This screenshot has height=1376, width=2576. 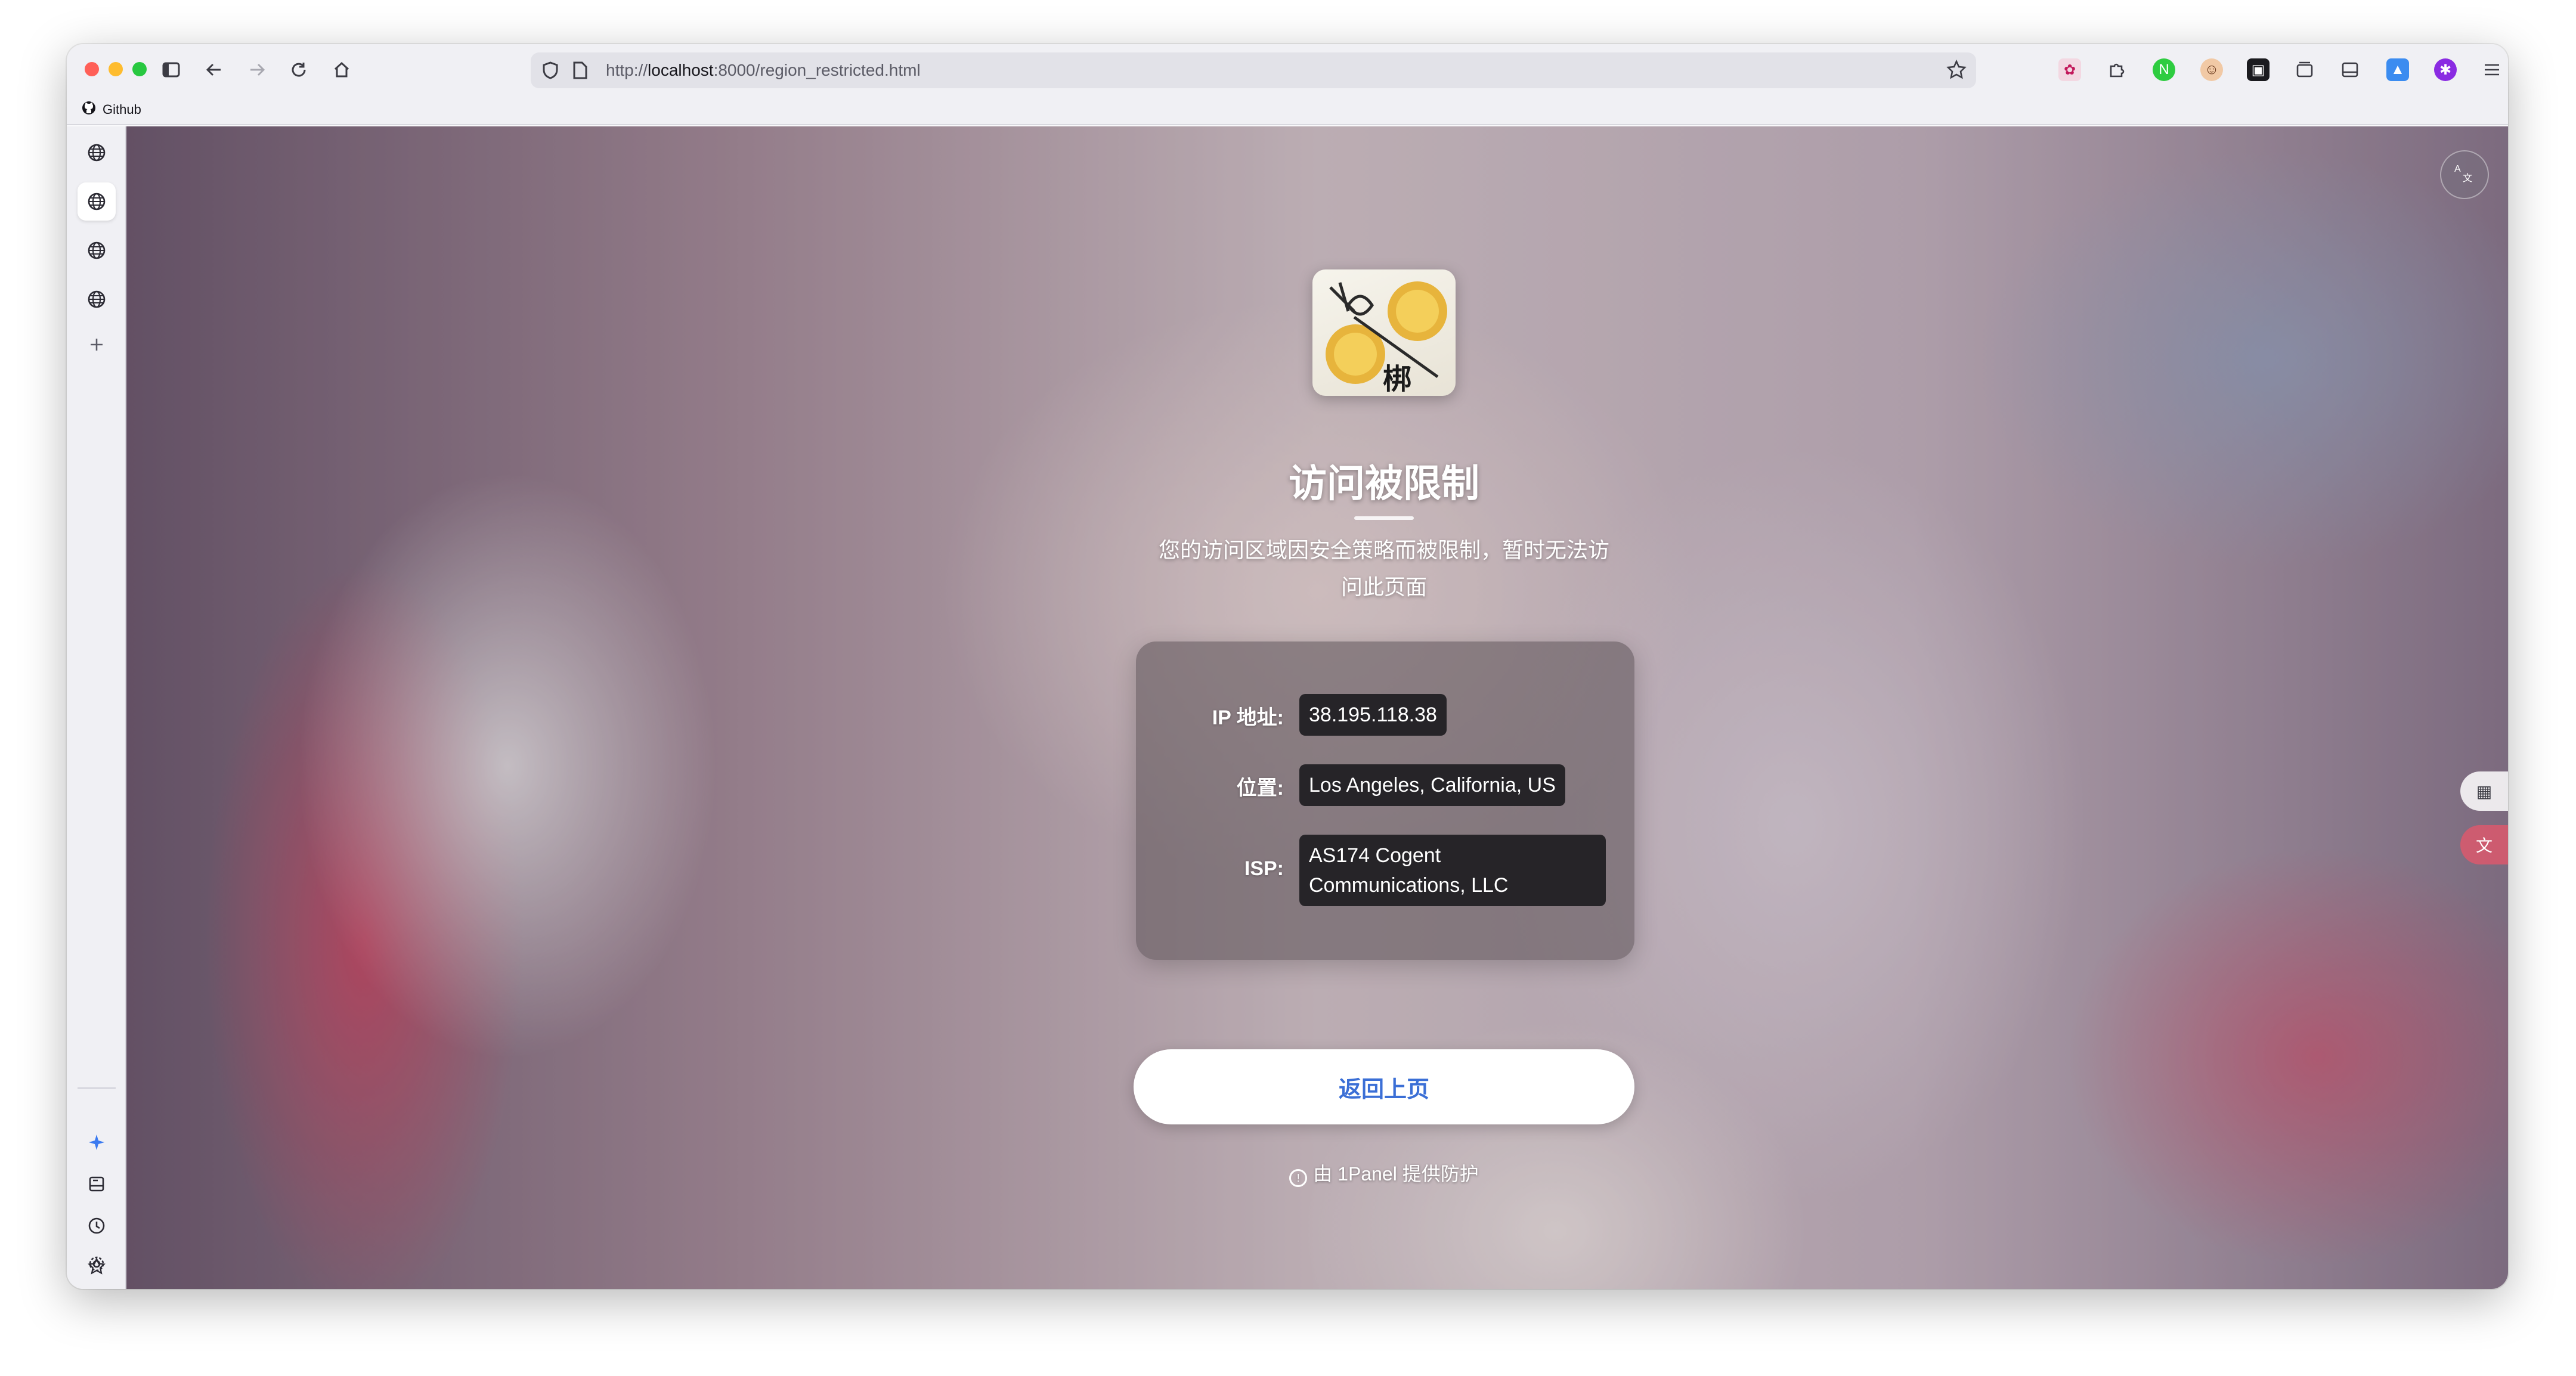 What do you see at coordinates (1384, 518) in the screenshot?
I see `title-underline` at bounding box center [1384, 518].